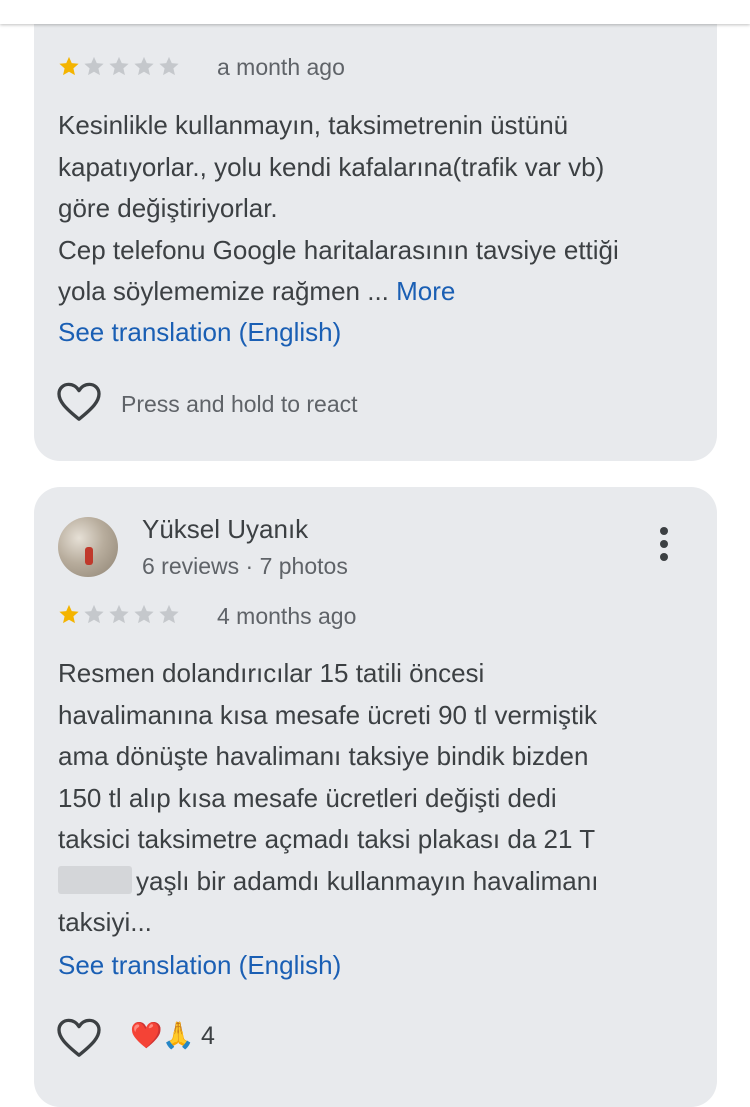 The width and height of the screenshot is (750, 1107). What do you see at coordinates (245, 566) in the screenshot?
I see `author-meta: 6 reviews · 7 photos` at bounding box center [245, 566].